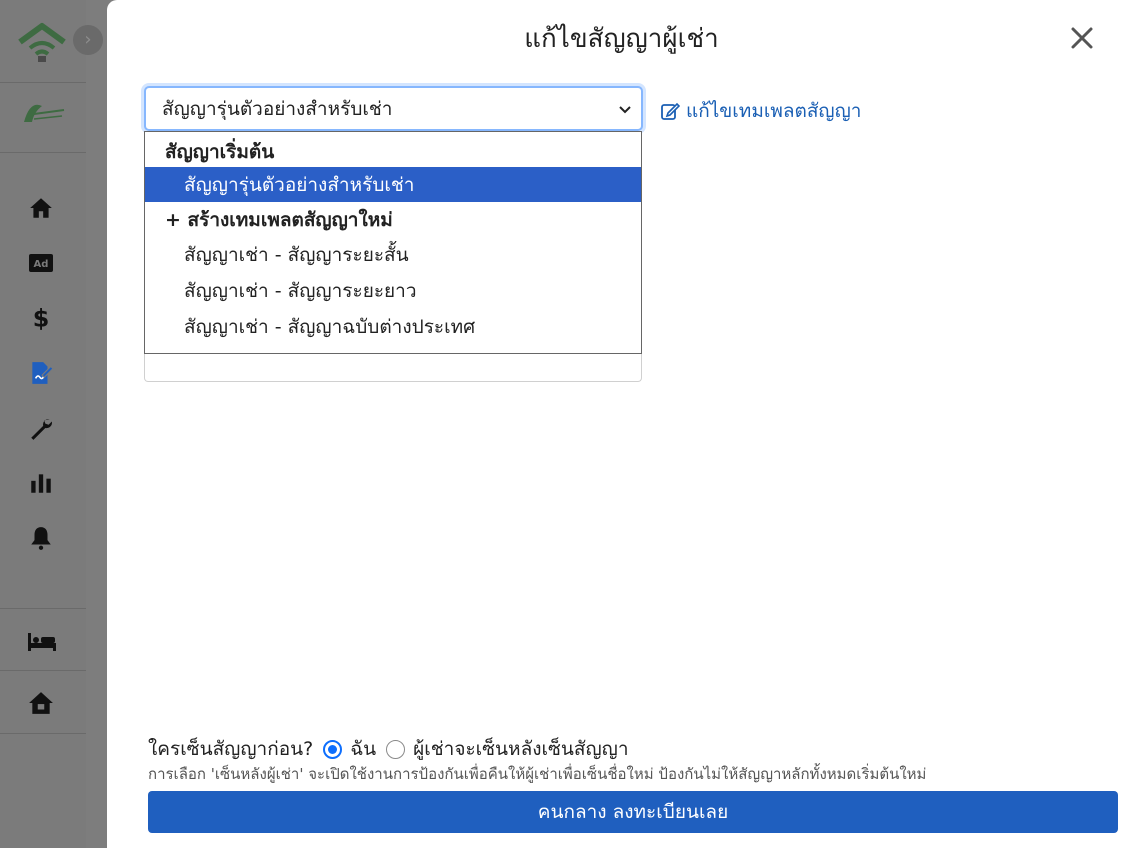 This screenshot has width=1136, height=848. I want to click on house-icon, so click(41, 703).